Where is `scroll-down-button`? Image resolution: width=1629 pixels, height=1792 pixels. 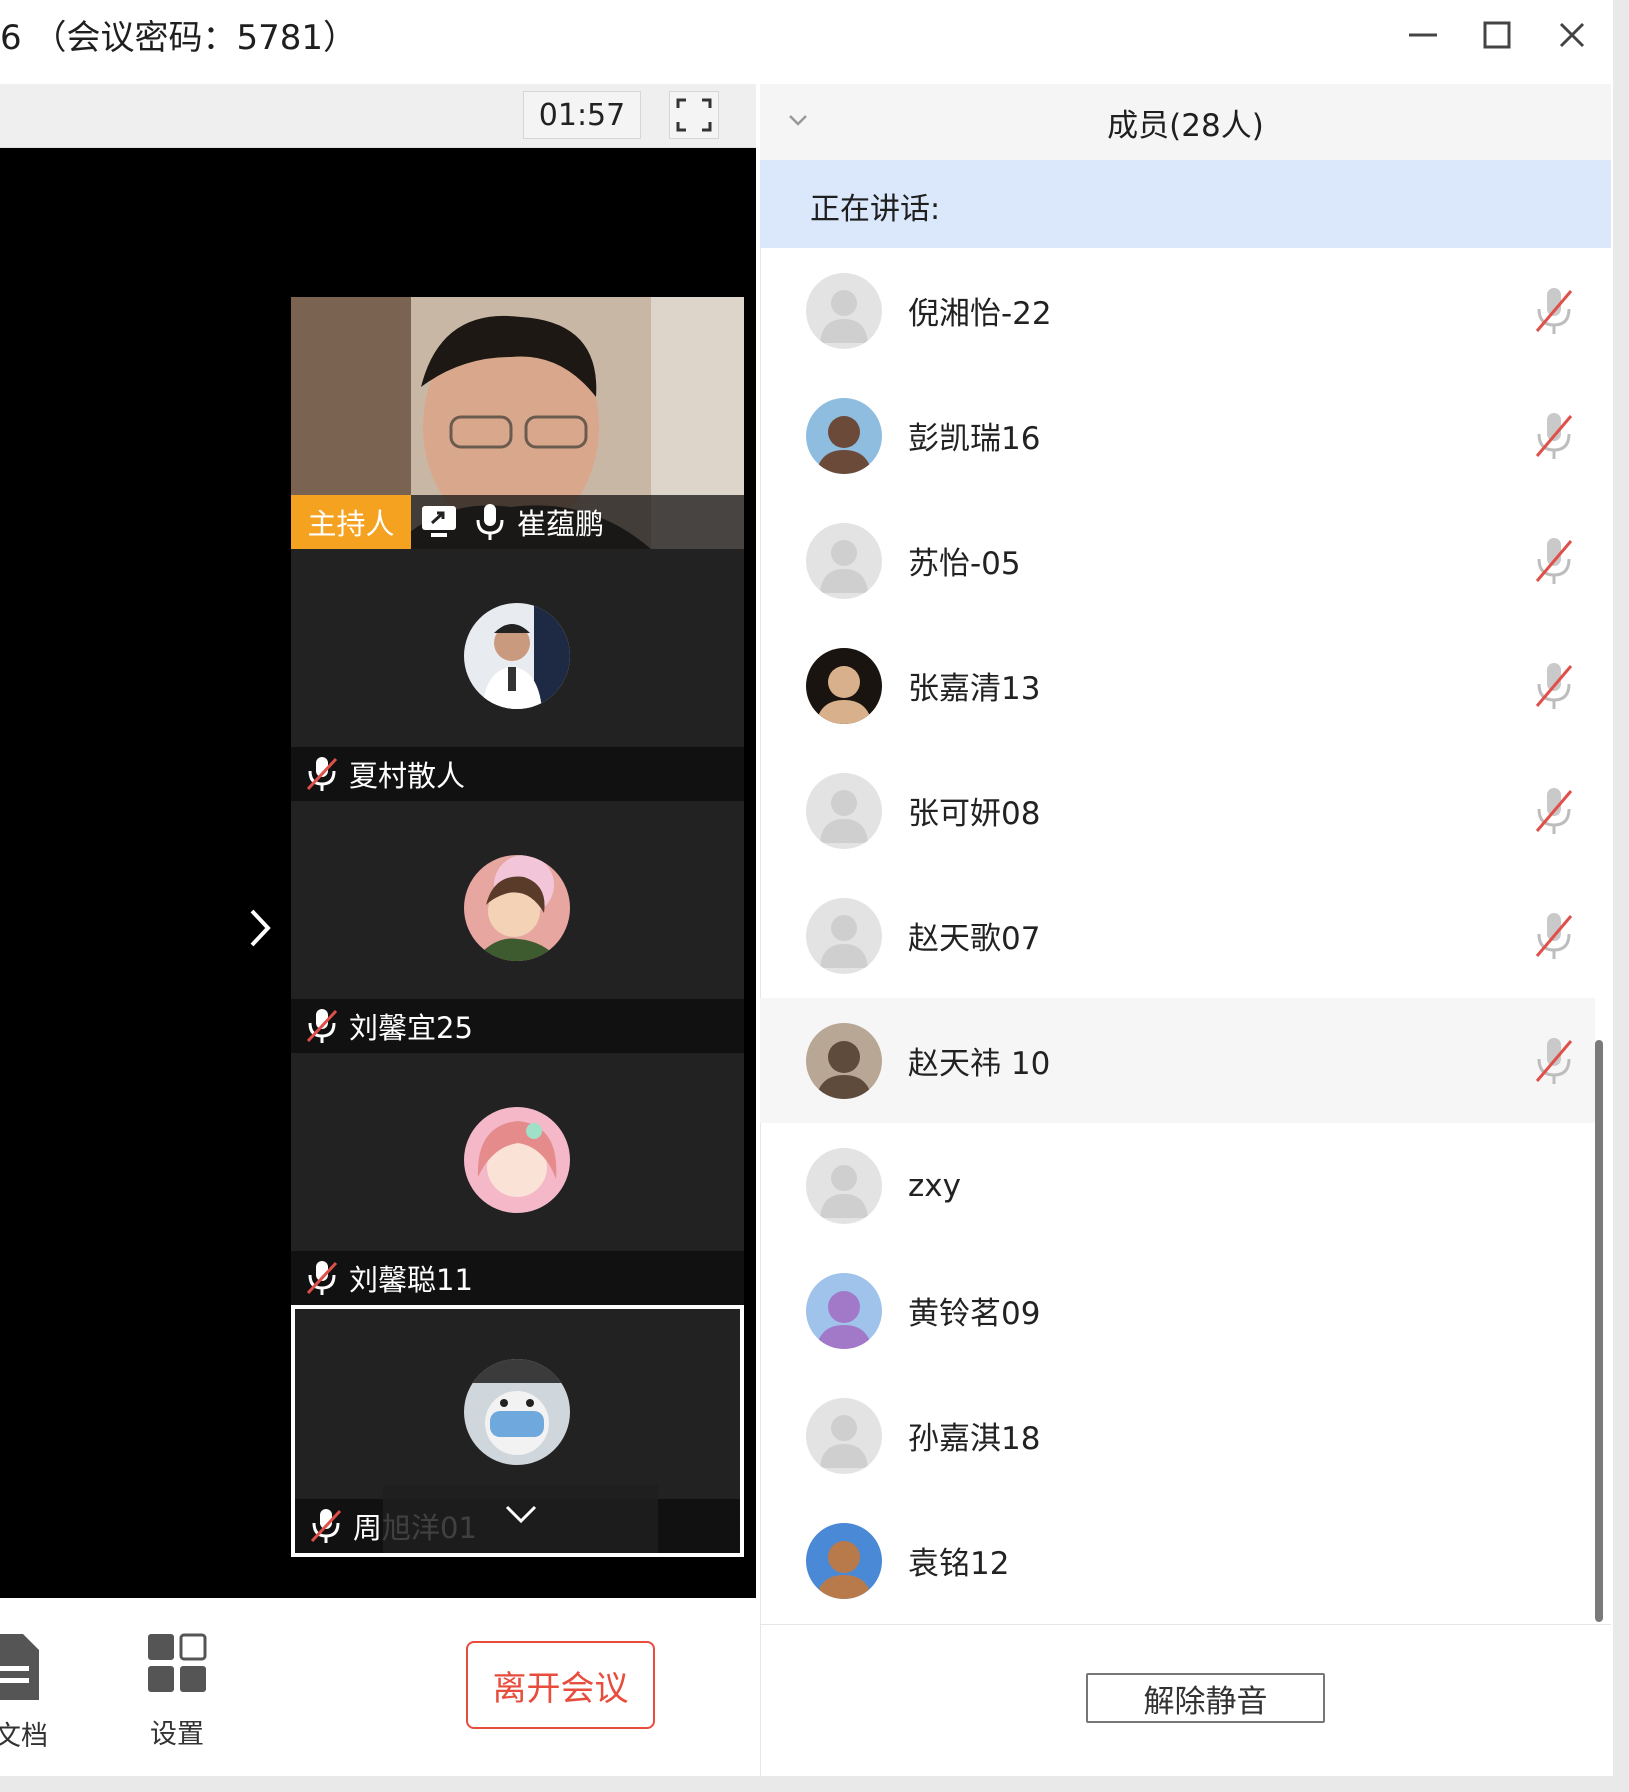 scroll-down-button is located at coordinates (520, 1519).